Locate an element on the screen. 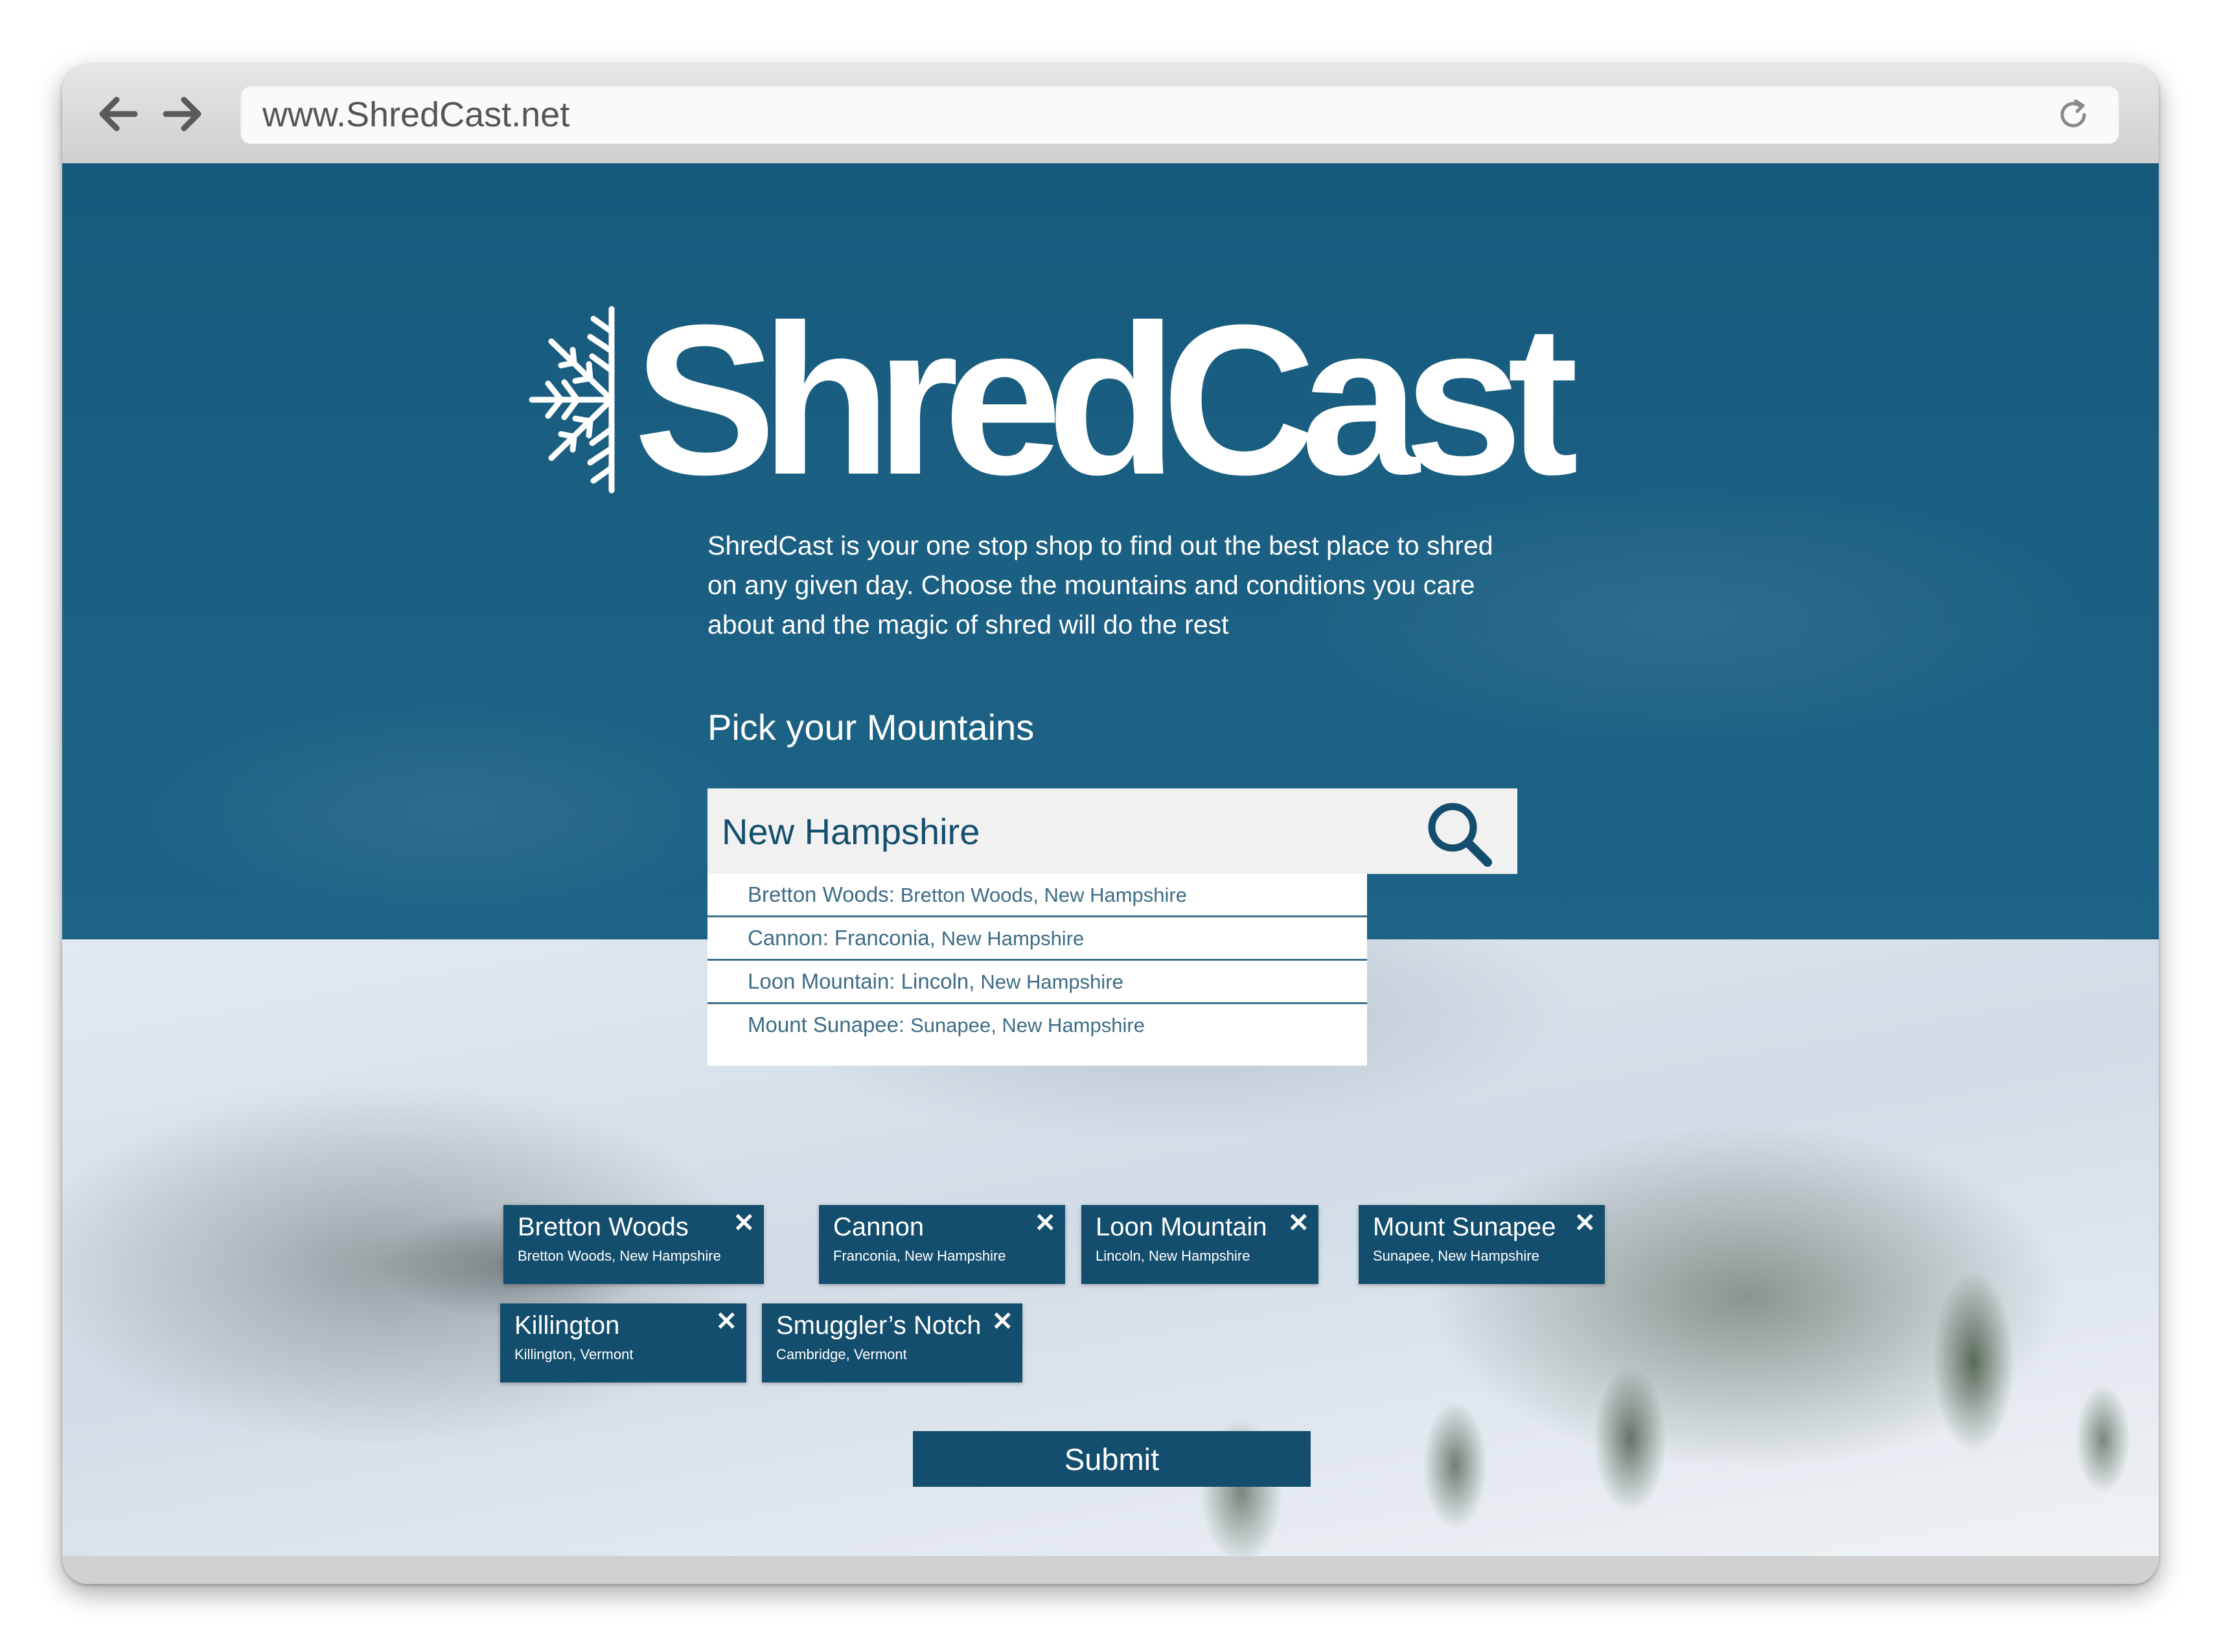 The height and width of the screenshot is (1652, 2219). selected-mountain-chip: Mount Sunapee Sunapee, New Hampshire ✕ is located at coordinates (1482, 1244).